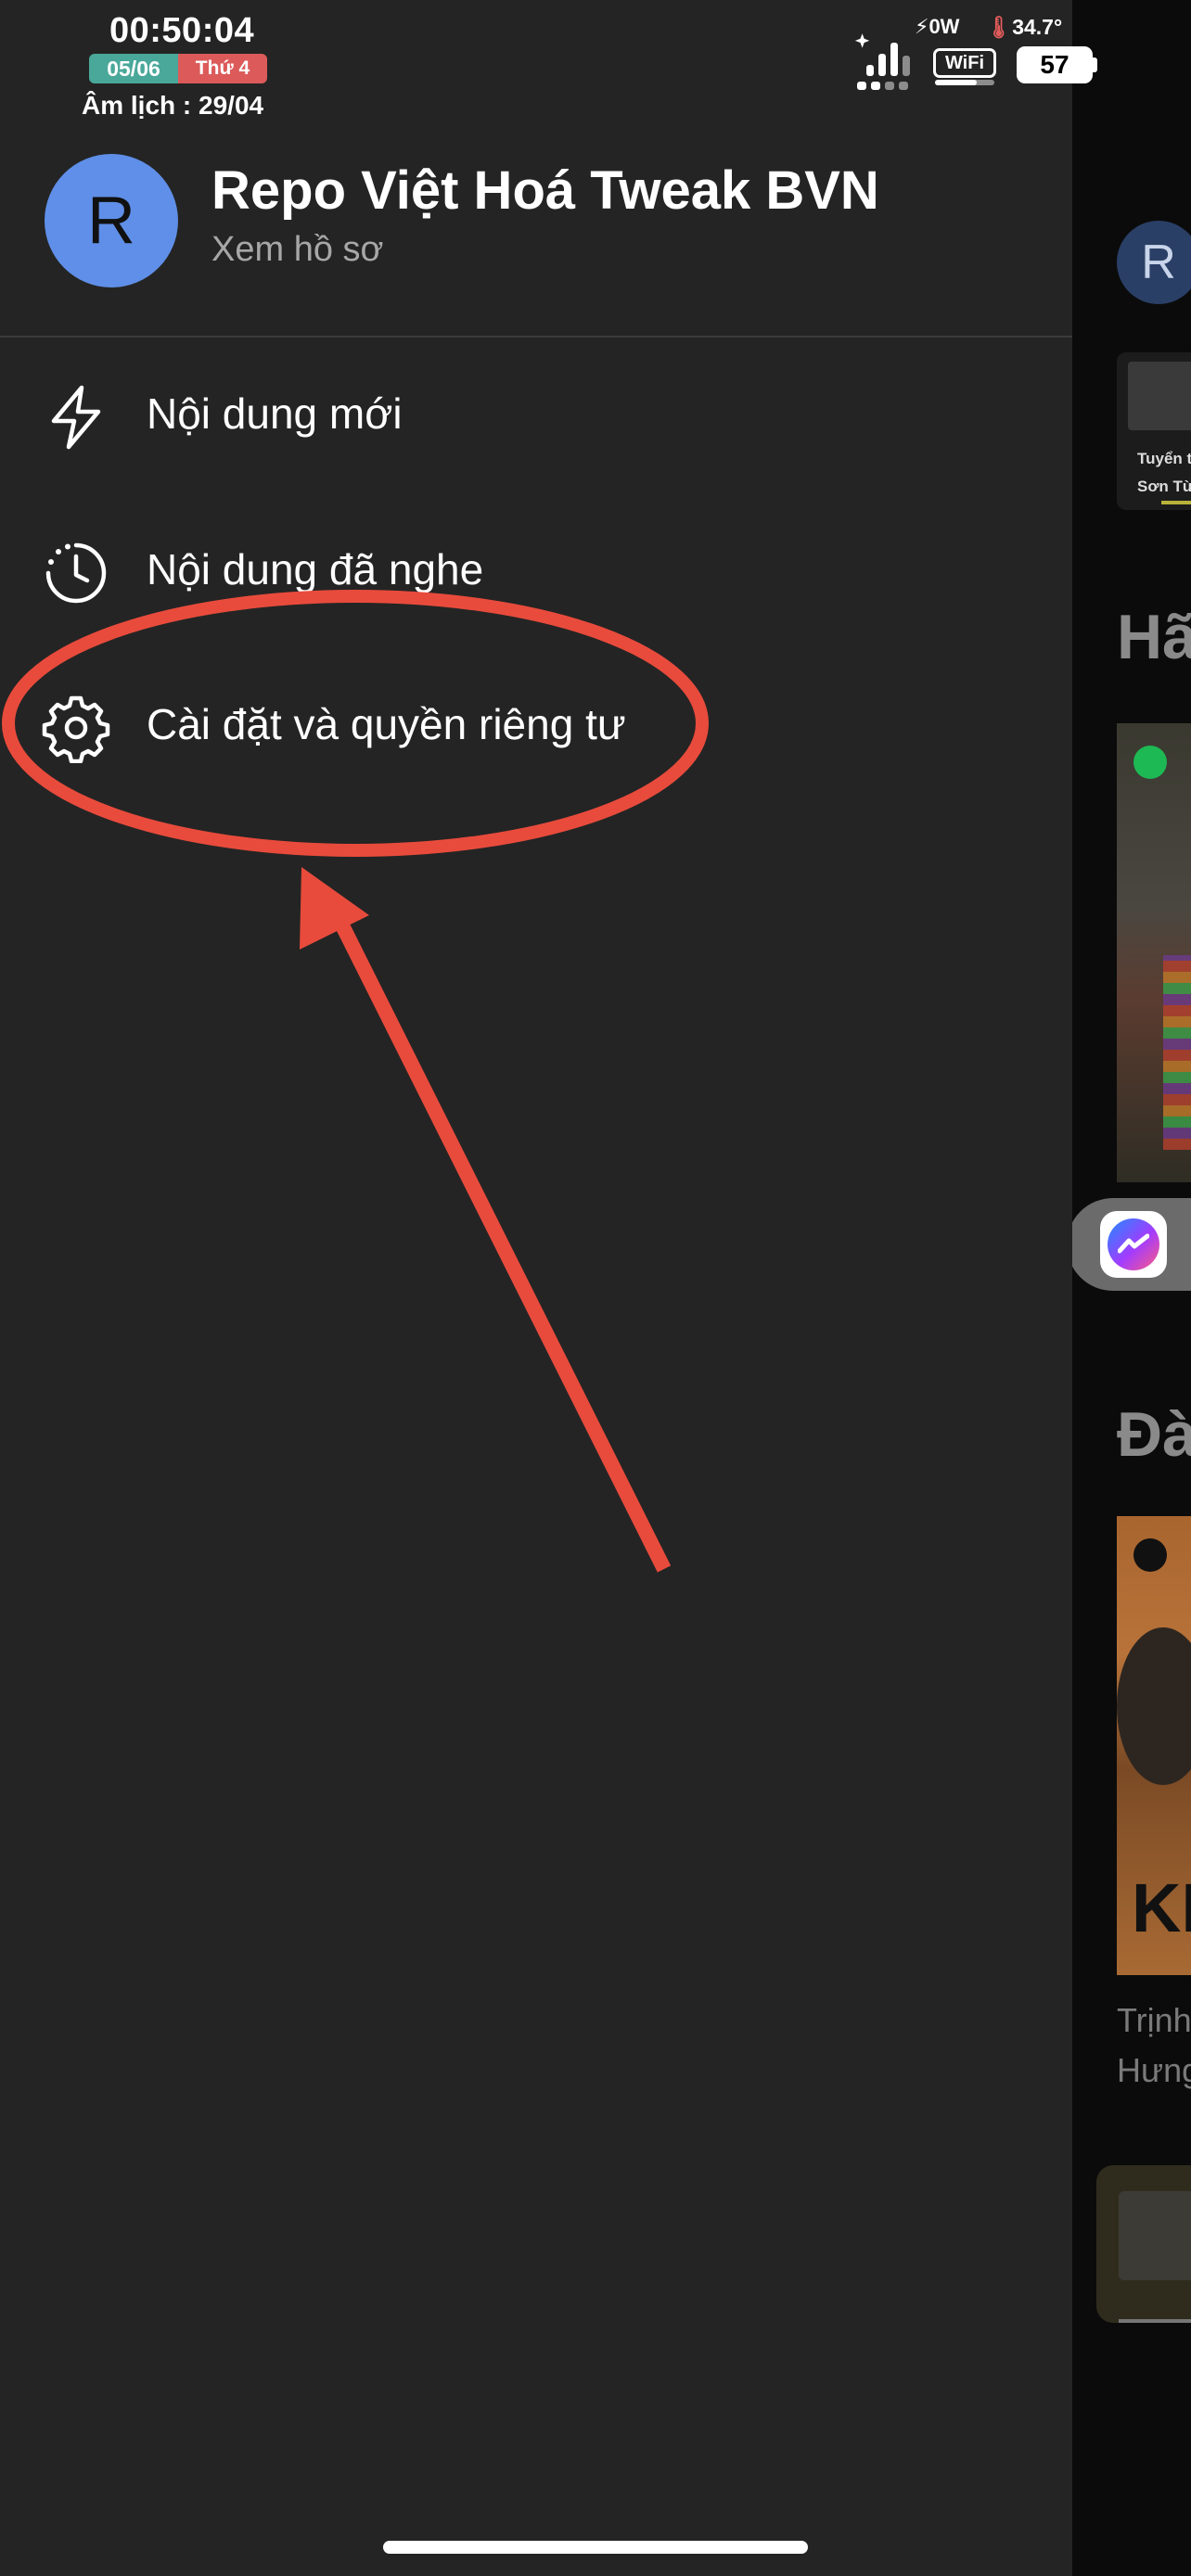 This screenshot has width=1191, height=2576. I want to click on status-lunar-date: Âm lịch : 29/04, so click(173, 105).